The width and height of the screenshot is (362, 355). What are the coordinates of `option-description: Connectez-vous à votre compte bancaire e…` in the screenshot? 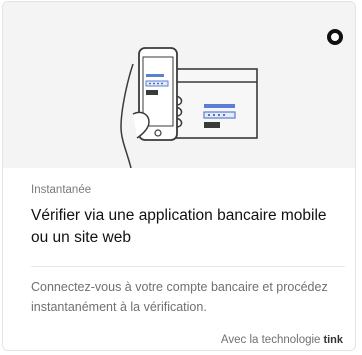 It's located at (179, 297).